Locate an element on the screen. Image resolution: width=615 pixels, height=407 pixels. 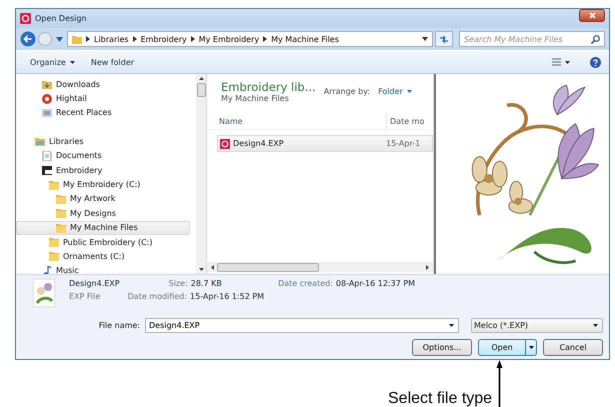
horizontal-scrollbar is located at coordinates (320, 267).